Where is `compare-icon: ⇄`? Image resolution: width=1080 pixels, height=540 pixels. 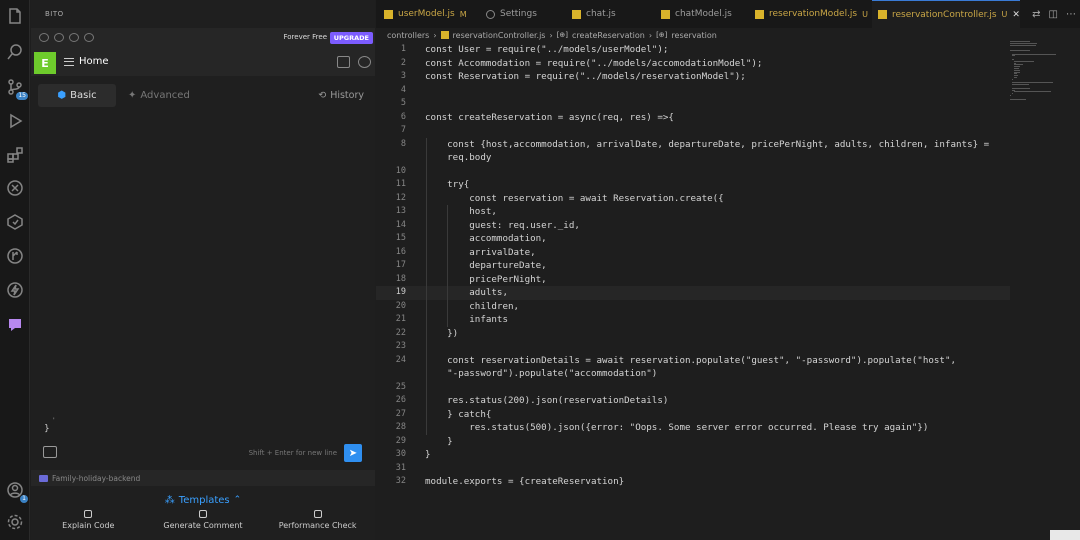 compare-icon: ⇄ is located at coordinates (1036, 14).